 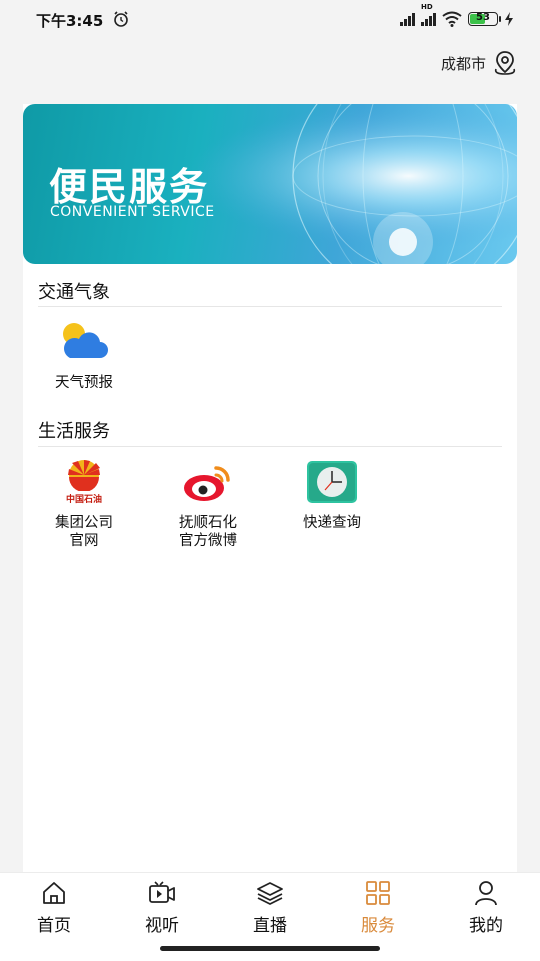 What do you see at coordinates (74, 431) in the screenshot?
I see `section-title-life-services: 生活服务` at bounding box center [74, 431].